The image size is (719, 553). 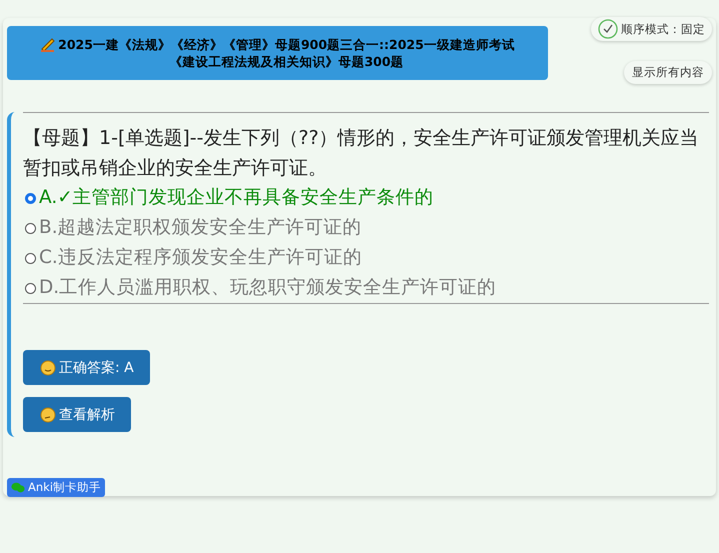 What do you see at coordinates (668, 72) in the screenshot?
I see `show-all-button: 显示所有内容` at bounding box center [668, 72].